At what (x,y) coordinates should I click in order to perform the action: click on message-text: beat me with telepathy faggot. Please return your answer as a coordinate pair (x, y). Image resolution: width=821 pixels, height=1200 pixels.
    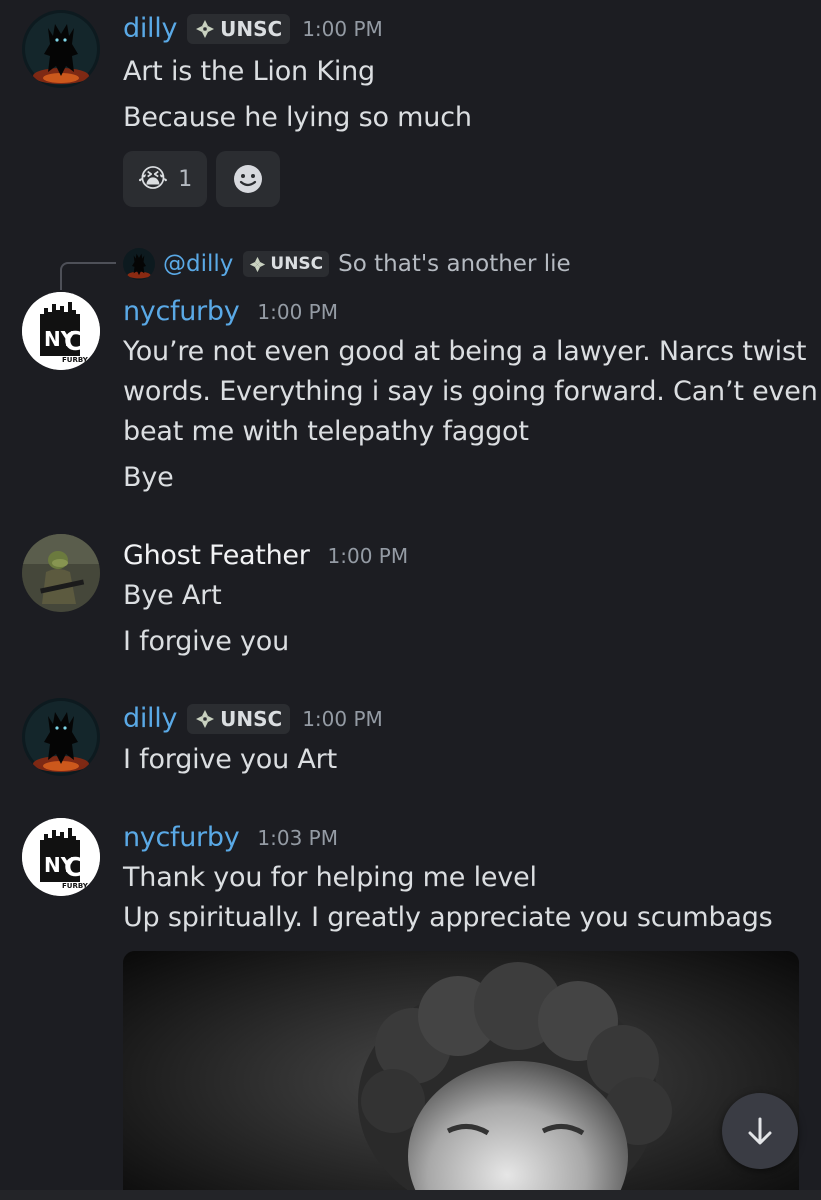
    Looking at the image, I should click on (326, 431).